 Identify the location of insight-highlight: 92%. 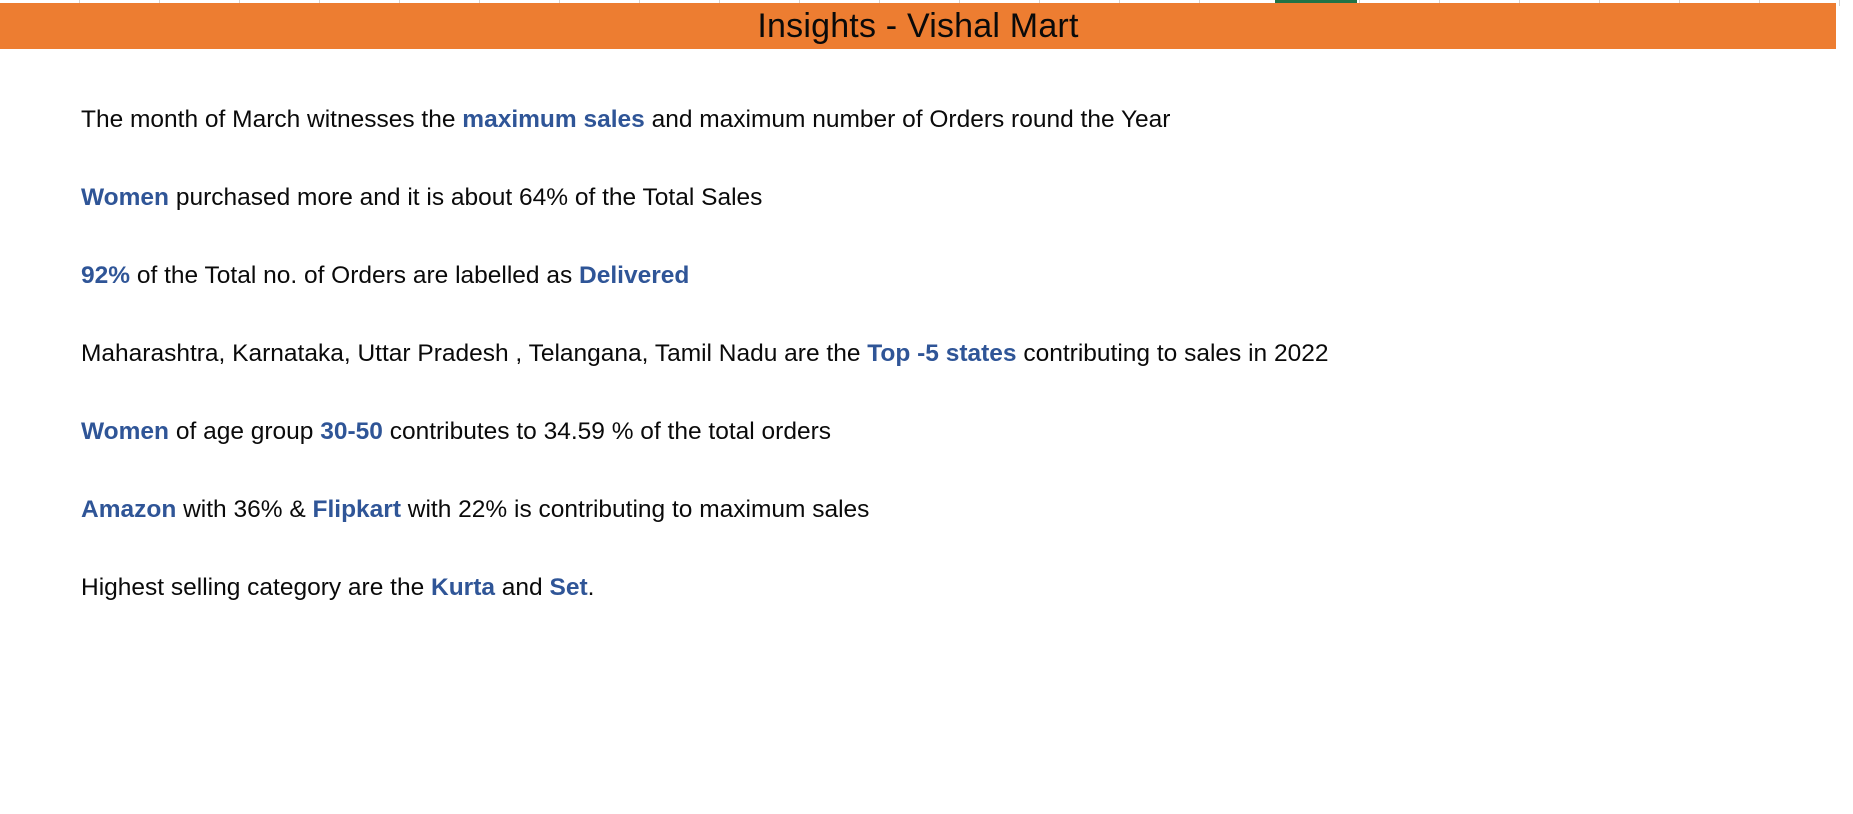
(106, 275).